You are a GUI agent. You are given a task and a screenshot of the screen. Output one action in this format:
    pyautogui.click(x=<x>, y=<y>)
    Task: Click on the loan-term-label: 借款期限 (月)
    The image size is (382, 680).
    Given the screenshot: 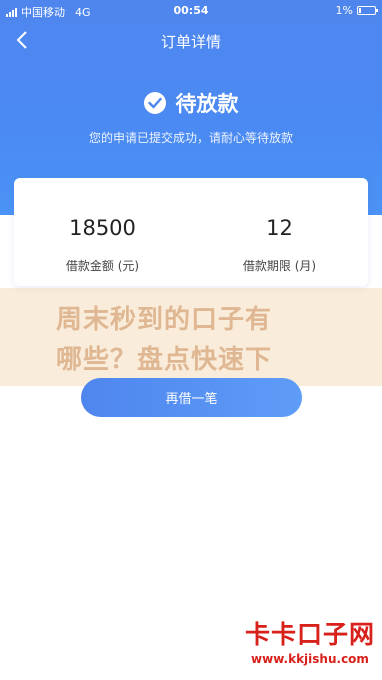 What is the action you would take?
    pyautogui.click(x=279, y=266)
    